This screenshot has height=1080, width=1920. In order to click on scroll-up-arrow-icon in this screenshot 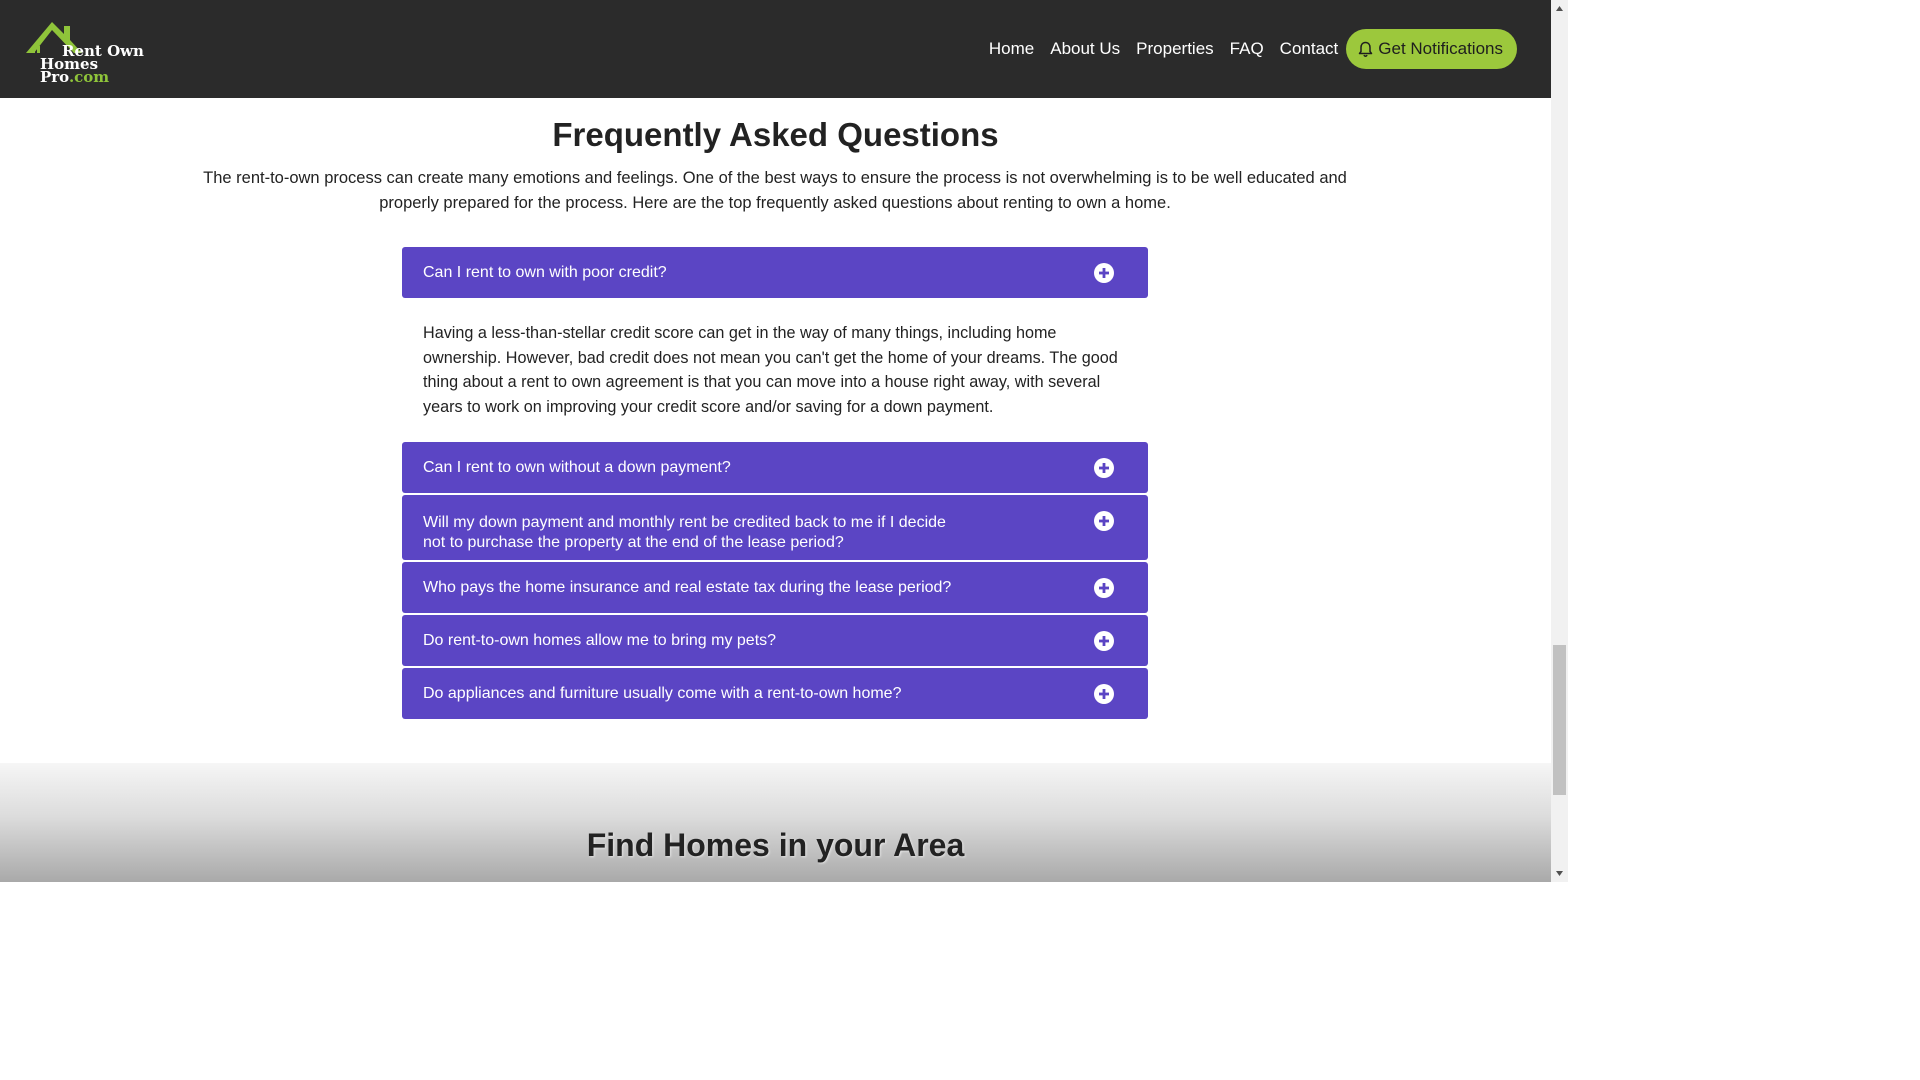, I will do `click(1559, 8)`.